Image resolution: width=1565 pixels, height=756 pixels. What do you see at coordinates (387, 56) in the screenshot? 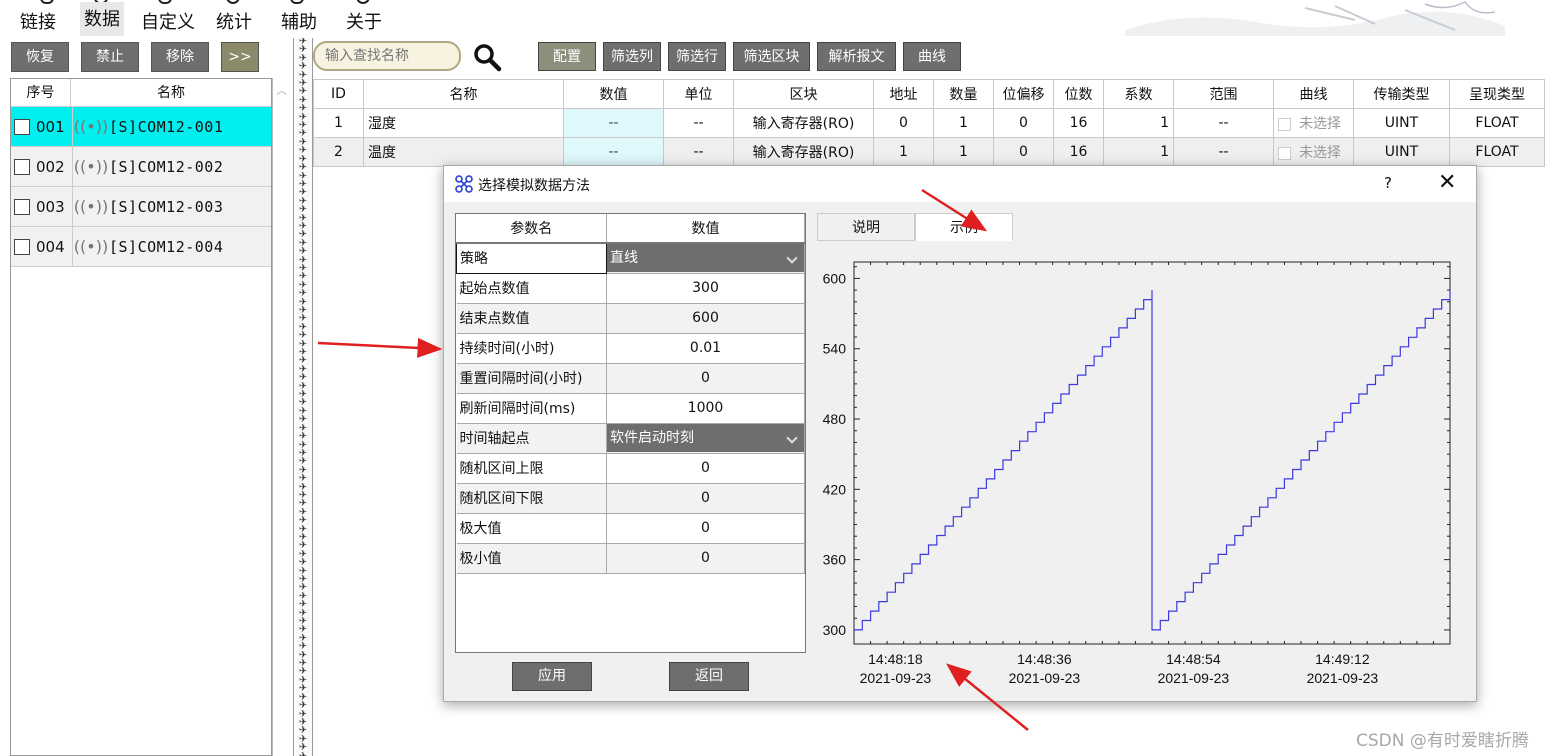
I see `search-input: 输入查找名称` at bounding box center [387, 56].